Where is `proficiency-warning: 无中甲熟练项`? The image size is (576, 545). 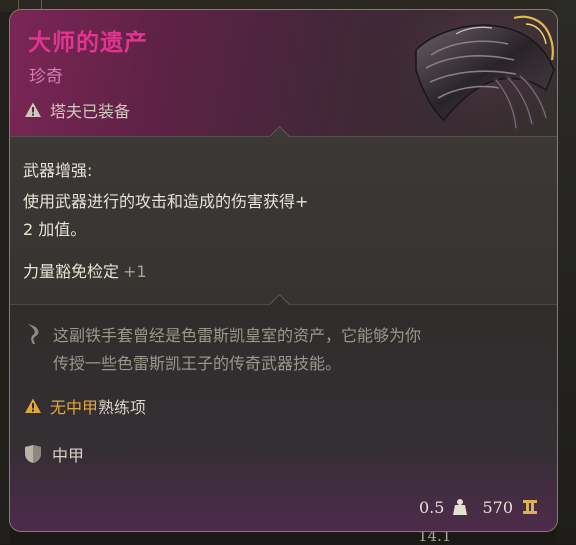 proficiency-warning: 无中甲熟练项 is located at coordinates (85, 406).